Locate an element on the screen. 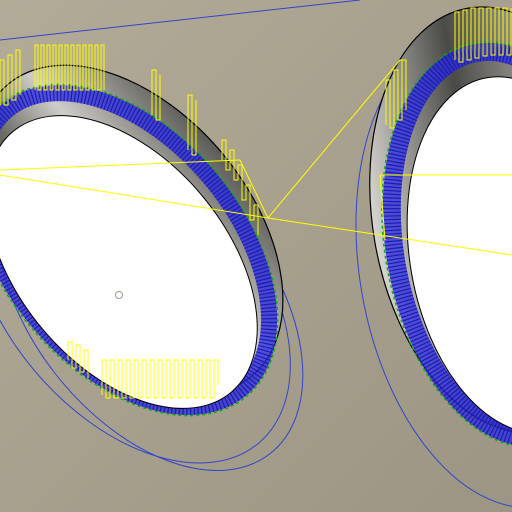 The image size is (512, 512). zigzag-top-right is located at coordinates (483, 35).